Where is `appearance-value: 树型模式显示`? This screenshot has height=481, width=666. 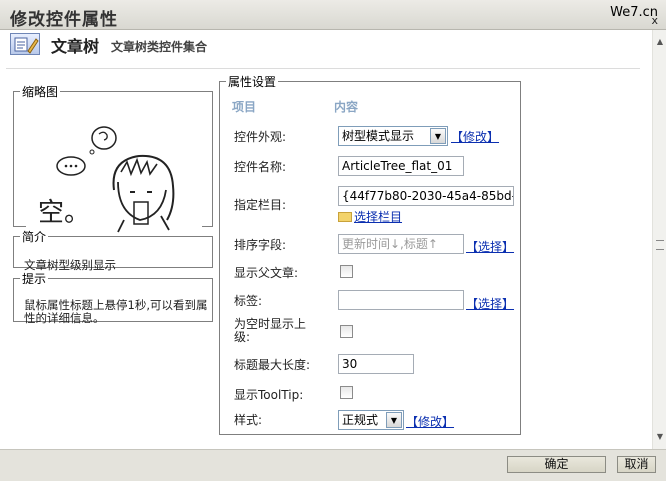
appearance-value: 树型模式显示 is located at coordinates (378, 136).